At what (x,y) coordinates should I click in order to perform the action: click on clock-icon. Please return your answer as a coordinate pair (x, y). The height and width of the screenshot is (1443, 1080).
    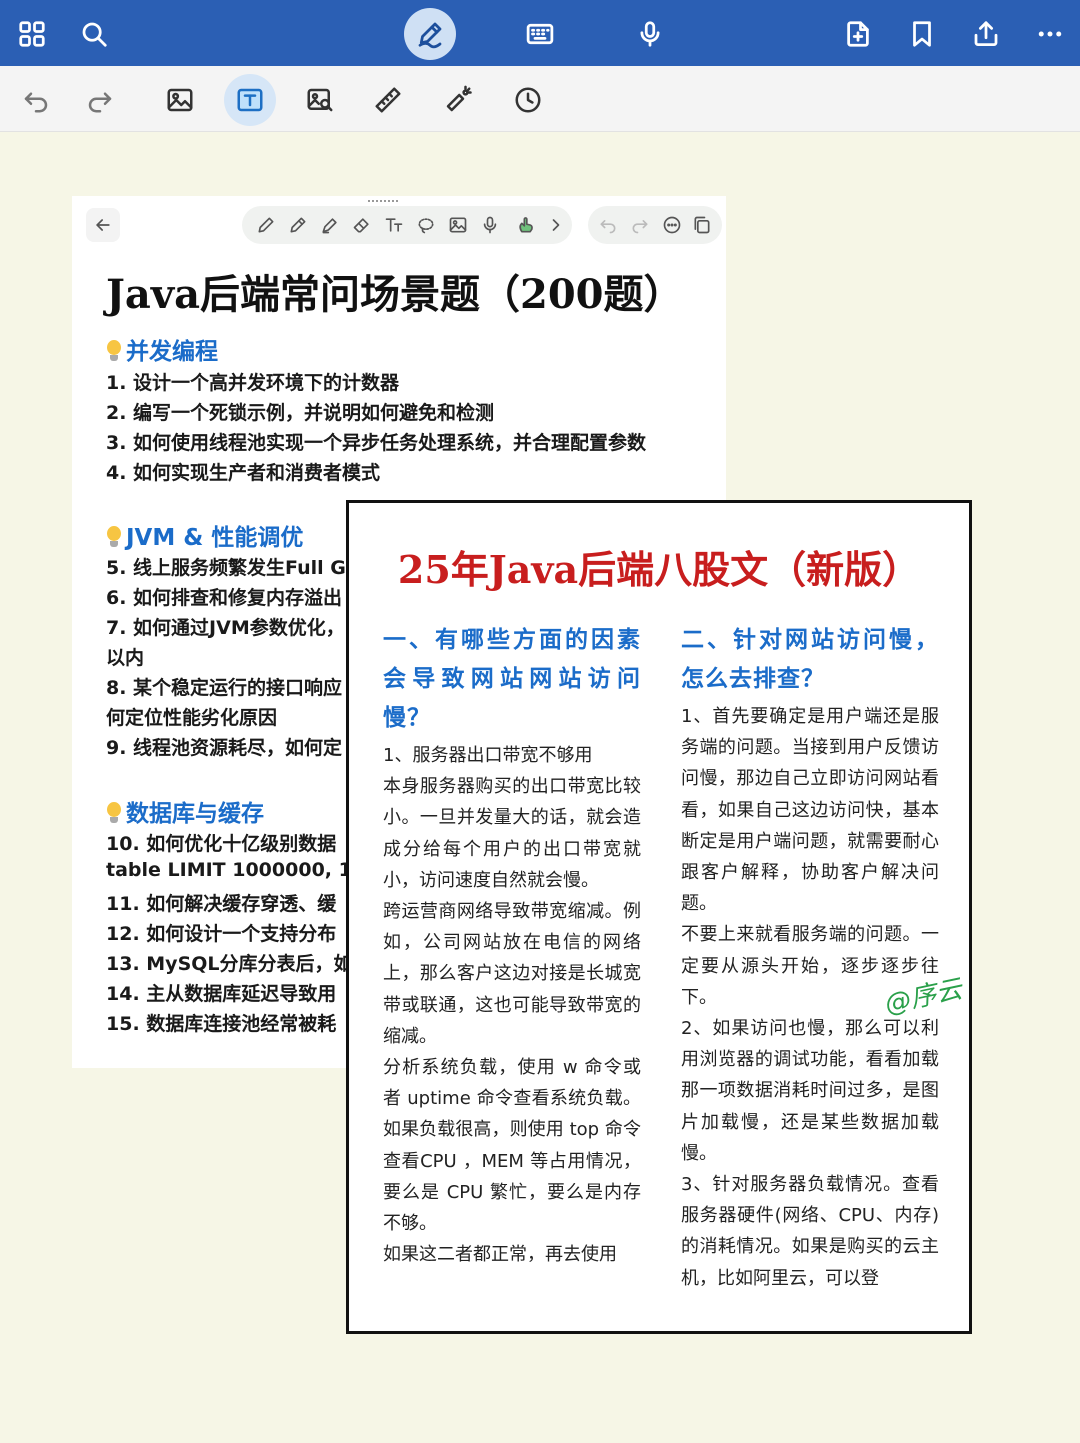
    Looking at the image, I should click on (528, 100).